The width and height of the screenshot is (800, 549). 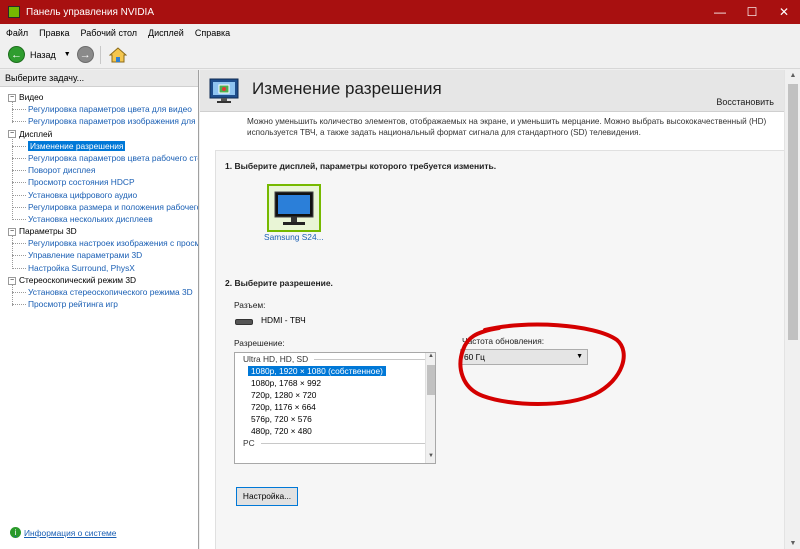 I want to click on resolution-item: 720p, 1280 × 720, so click(x=335, y=395).